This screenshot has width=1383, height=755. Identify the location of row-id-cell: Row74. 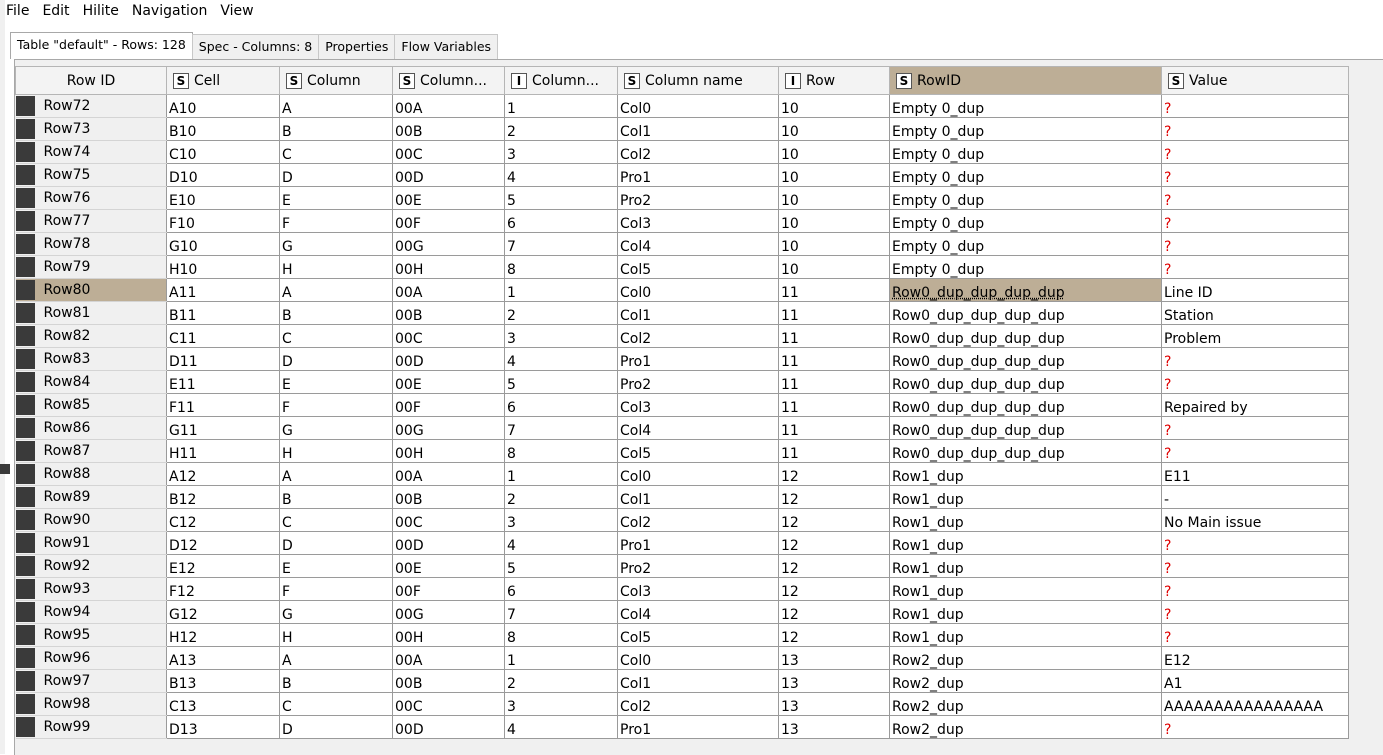
(91, 152).